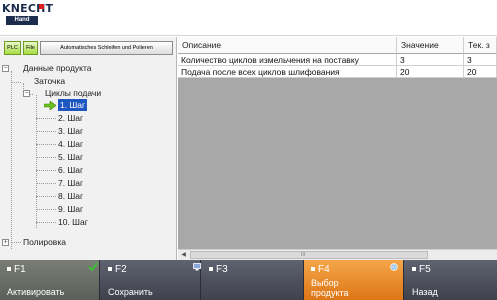 This screenshot has height=300, width=497. I want to click on tab-file: File, so click(30, 48).